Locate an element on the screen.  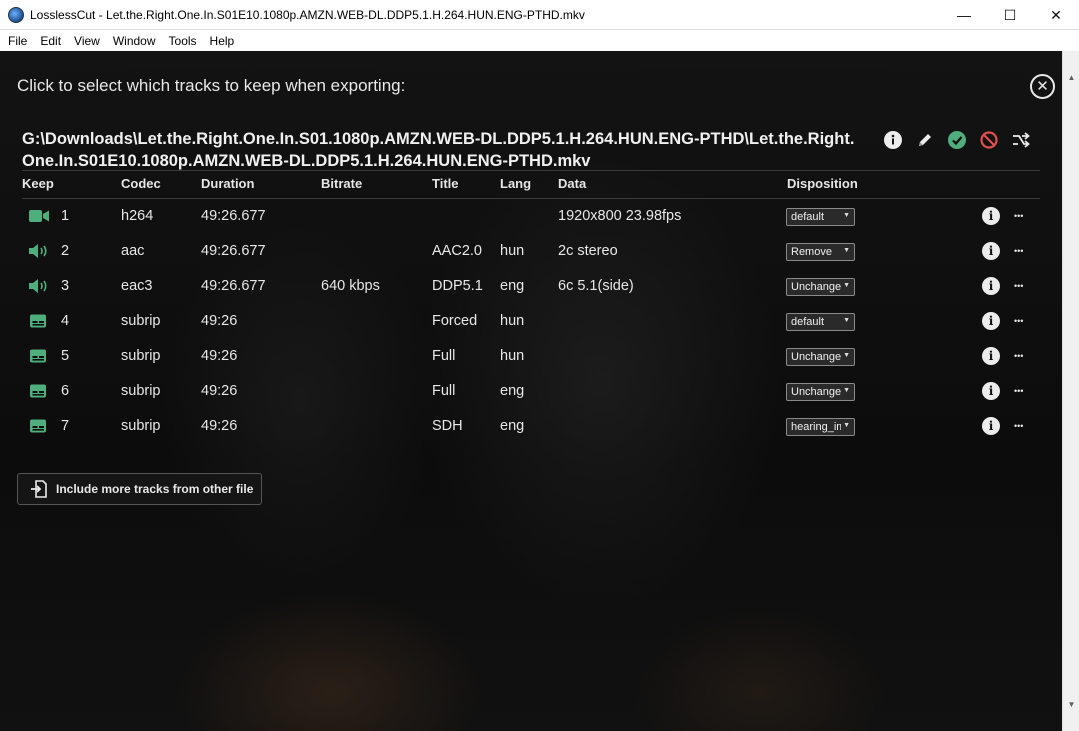
maximize-button: ☐ is located at coordinates (1010, 15).